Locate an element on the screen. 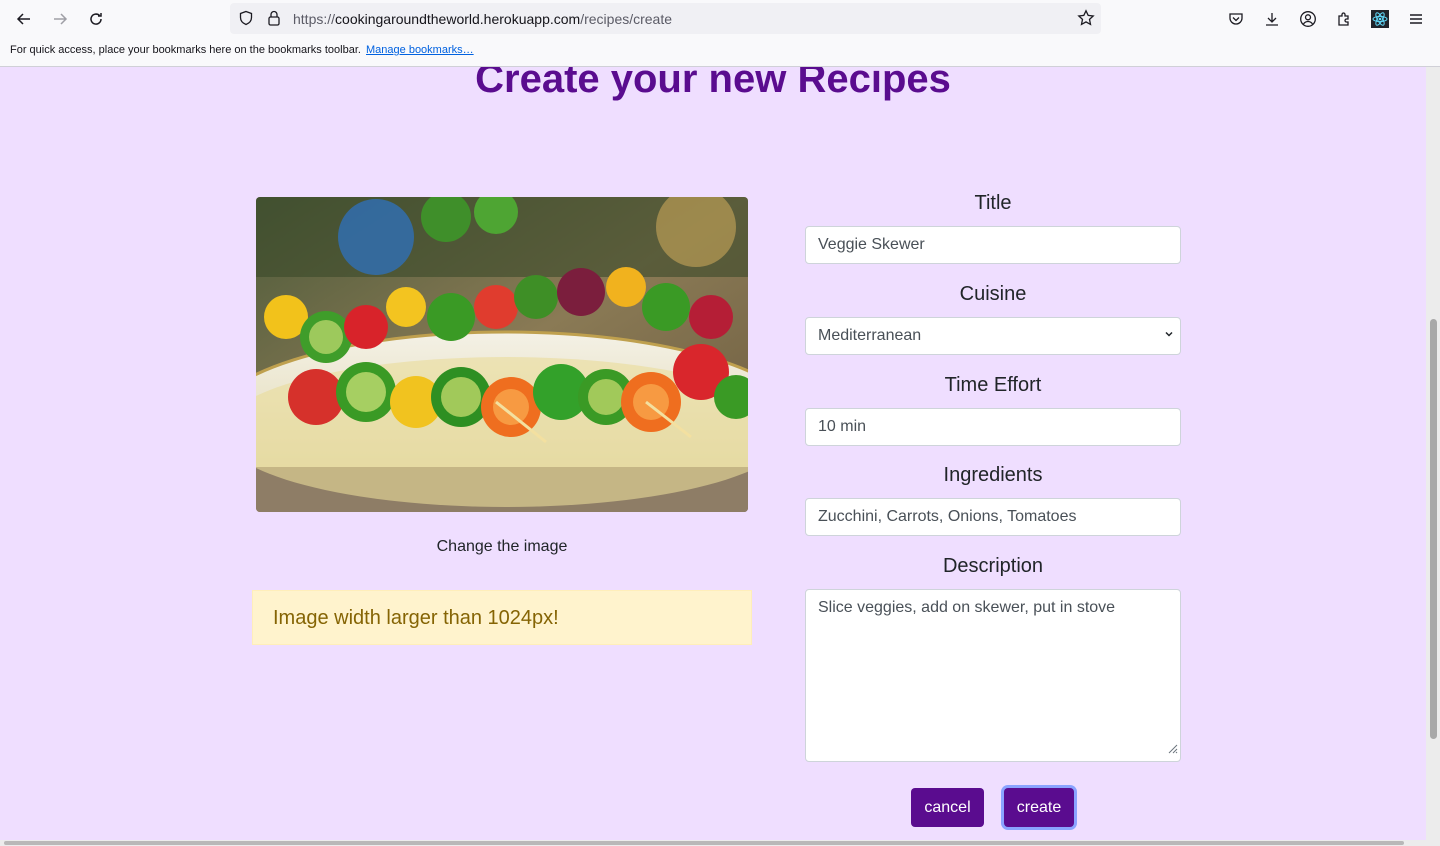 This screenshot has height=846, width=1440. bookmark-star-icon is located at coordinates (1086, 20).